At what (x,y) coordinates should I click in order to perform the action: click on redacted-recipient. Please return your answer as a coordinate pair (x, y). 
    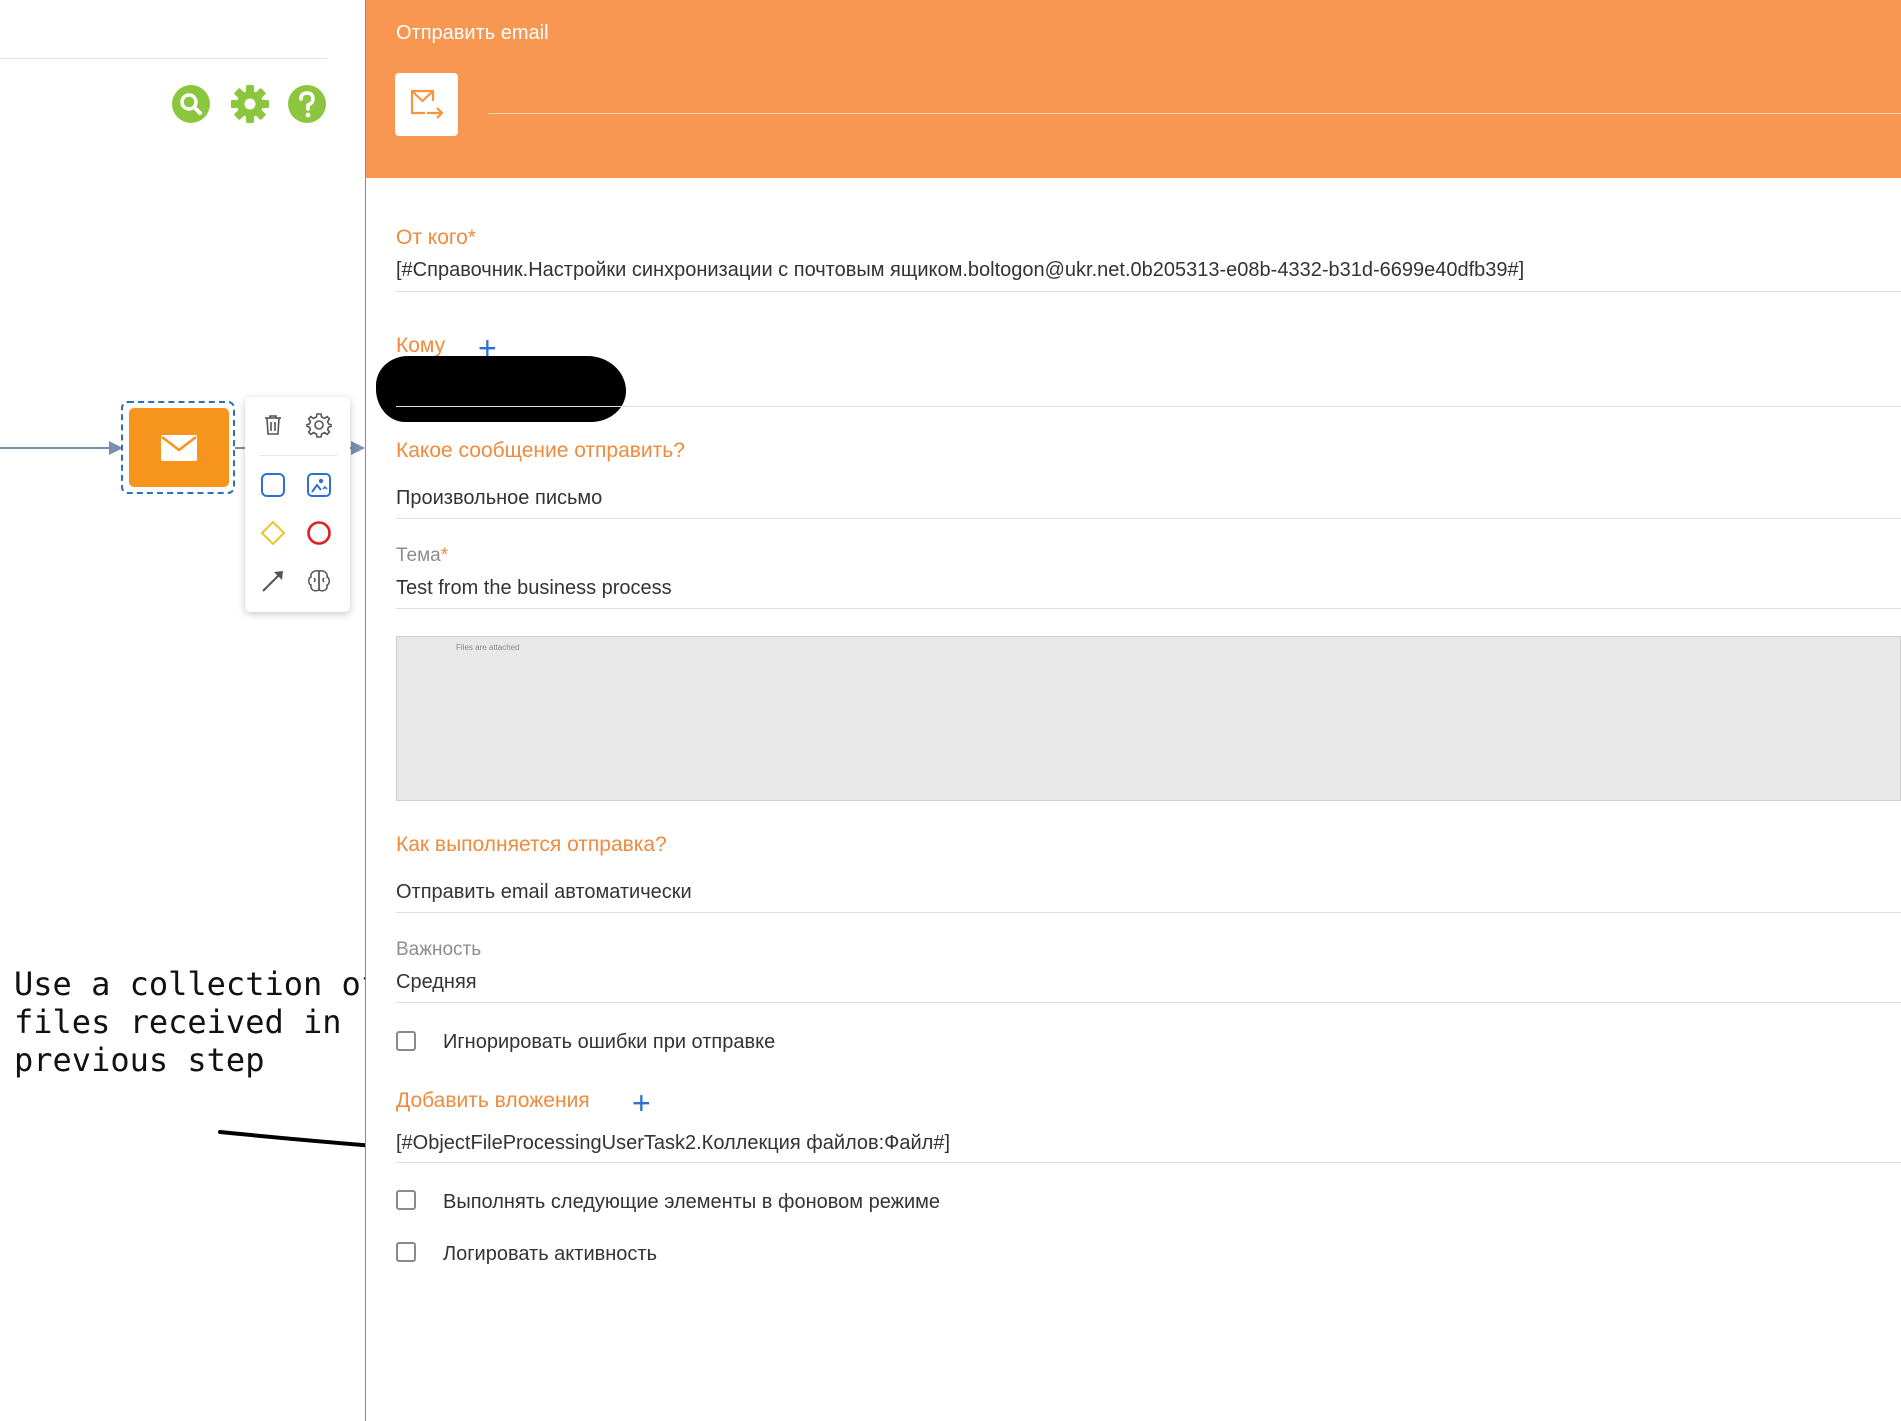
    Looking at the image, I should click on (501, 389).